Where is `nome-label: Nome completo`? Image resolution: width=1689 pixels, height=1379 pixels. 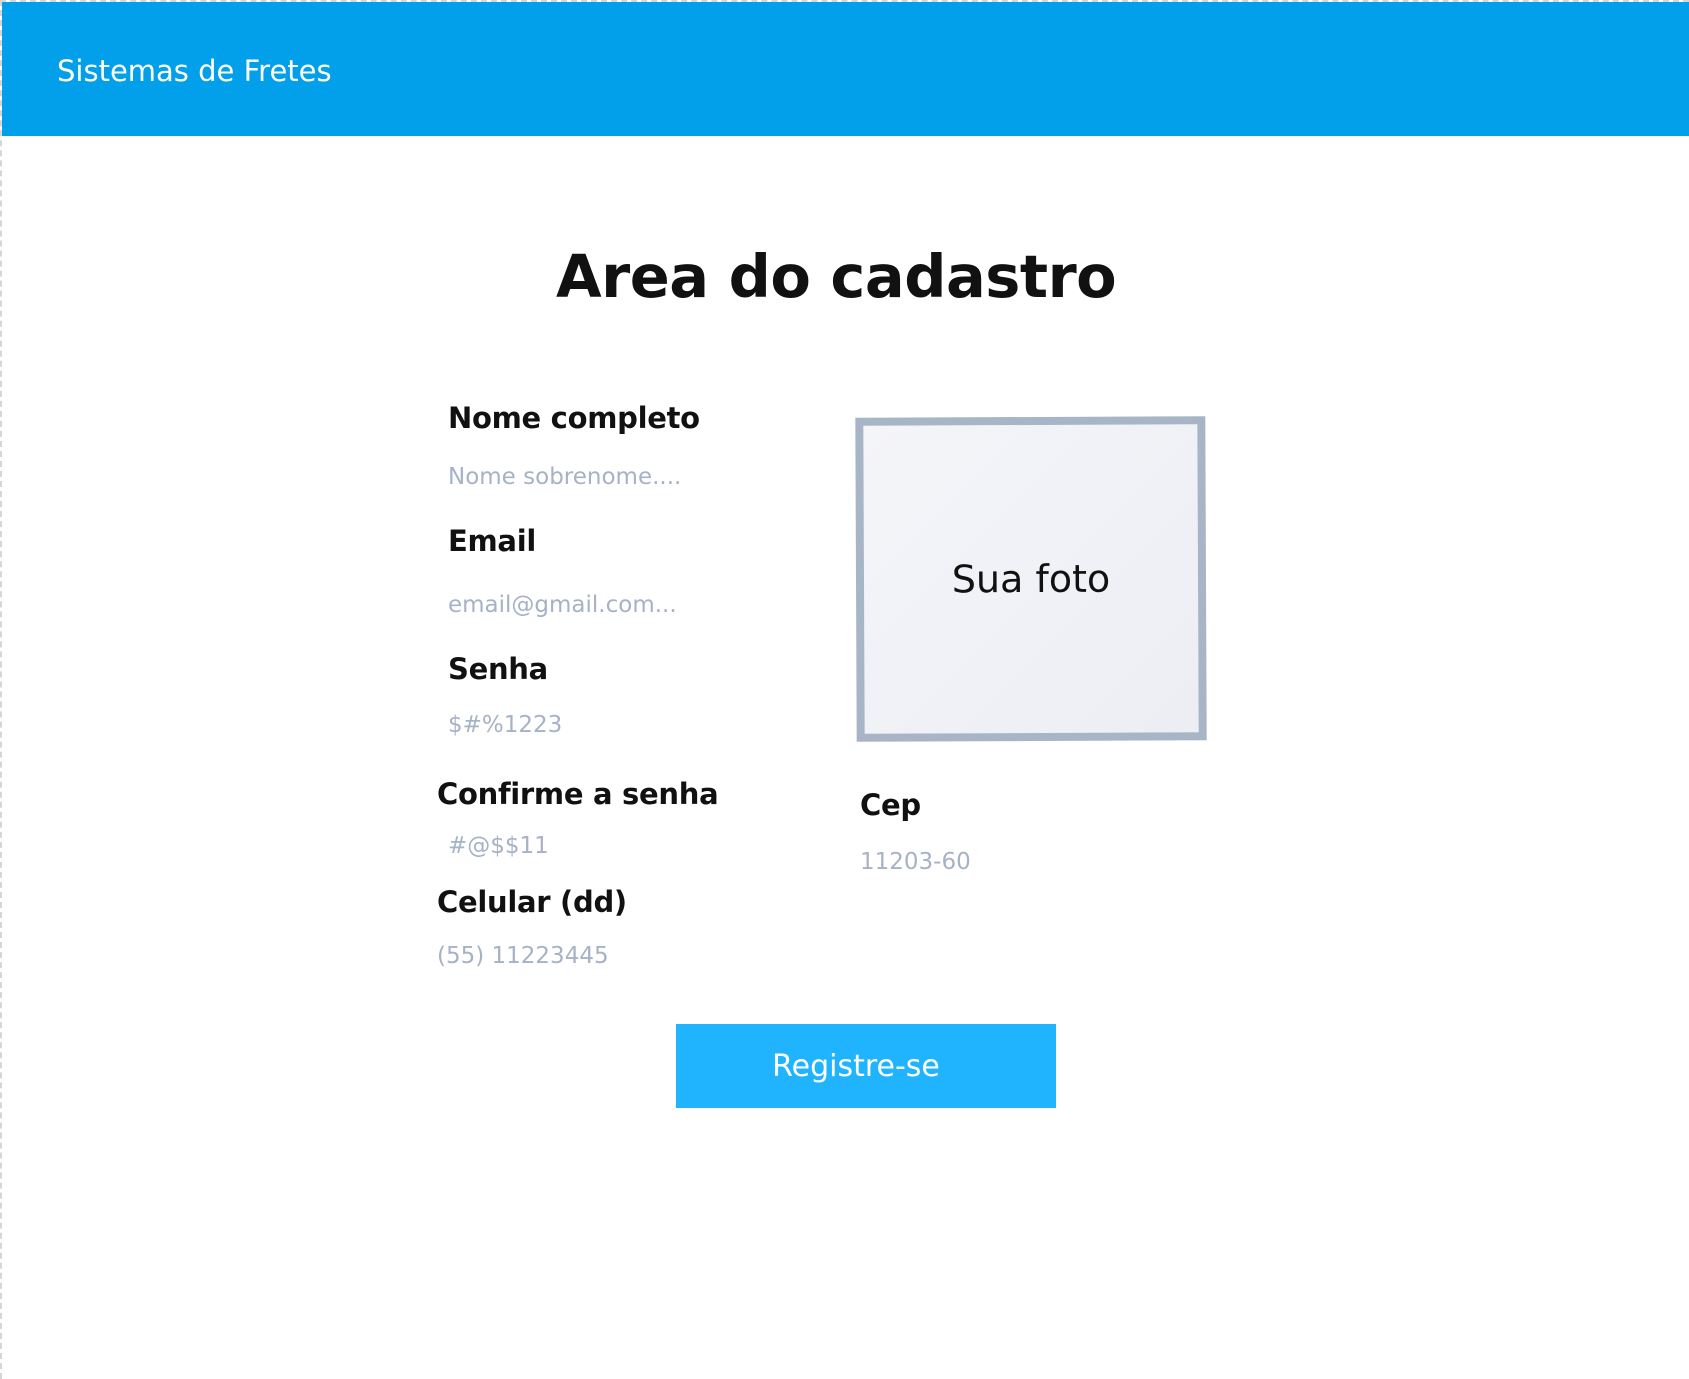
nome-label: Nome completo is located at coordinates (574, 418).